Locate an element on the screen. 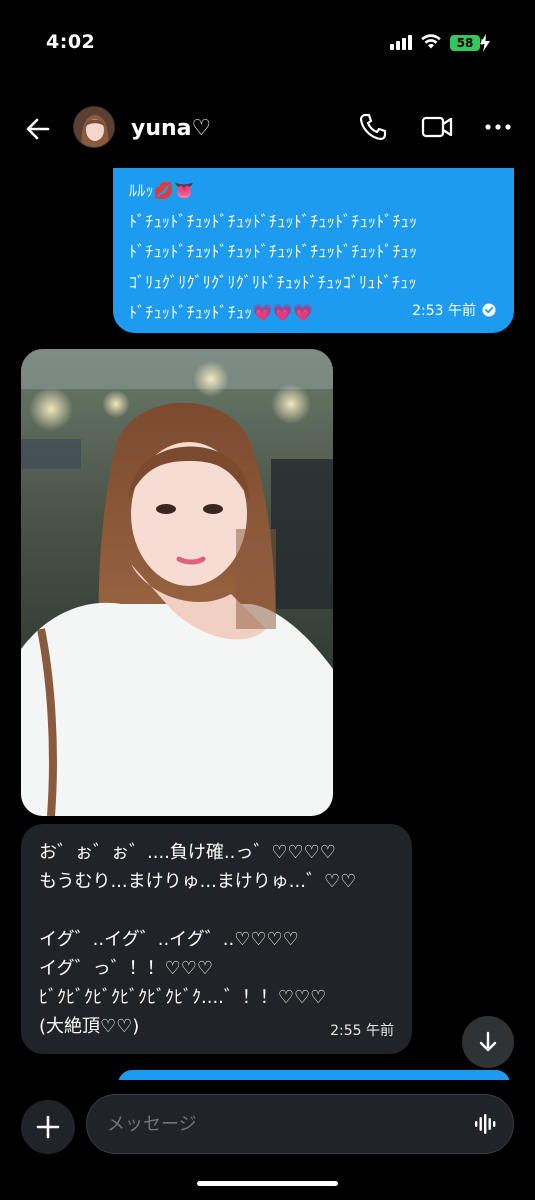 This screenshot has width=535, height=1200. avatar-image is located at coordinates (94, 127).